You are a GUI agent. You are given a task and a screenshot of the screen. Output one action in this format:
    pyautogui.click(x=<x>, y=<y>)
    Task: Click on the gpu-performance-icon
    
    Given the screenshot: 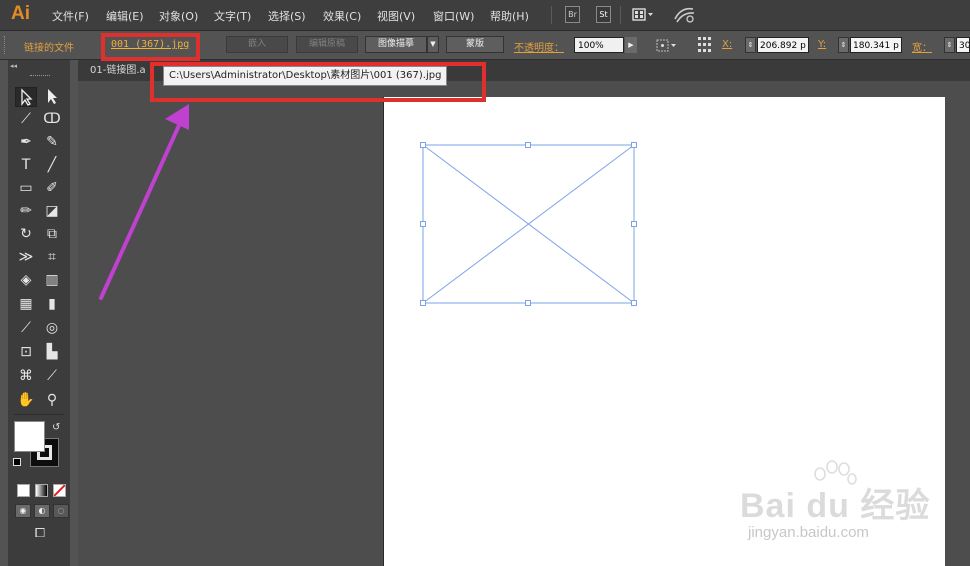 What is the action you would take?
    pyautogui.click(x=685, y=15)
    